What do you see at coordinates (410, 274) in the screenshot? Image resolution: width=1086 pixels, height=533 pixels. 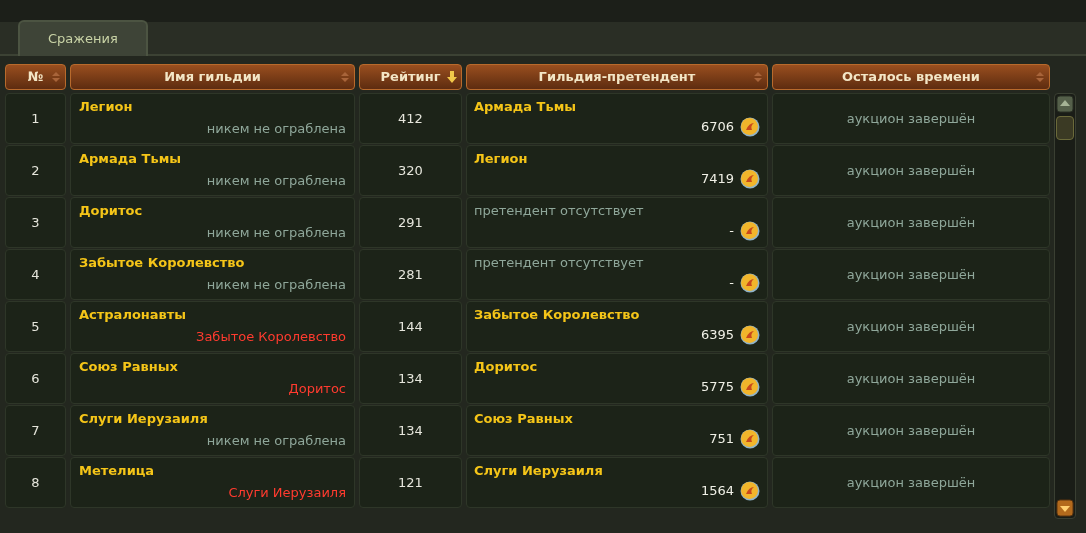 I see `table-cell: 281` at bounding box center [410, 274].